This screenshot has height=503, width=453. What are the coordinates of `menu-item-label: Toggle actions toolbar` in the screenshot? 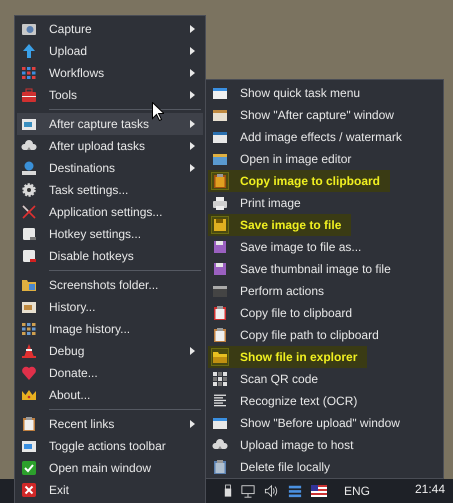 It's located at (108, 446).